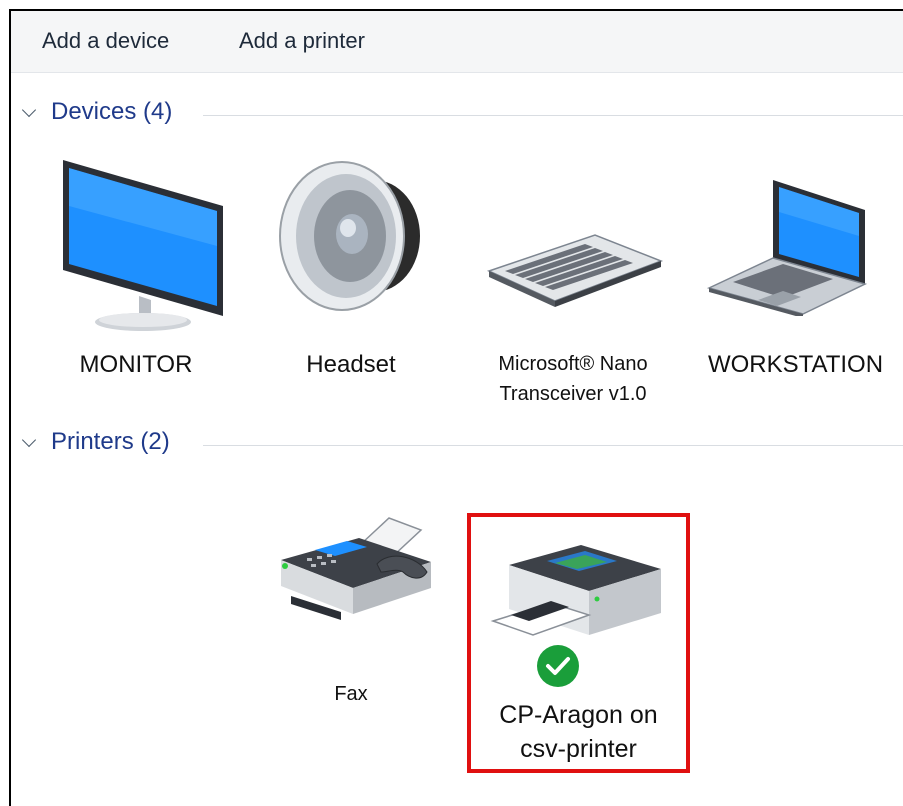 This screenshot has height=806, width=903. Describe the element at coordinates (575, 270) in the screenshot. I see `keyboard-icon` at that location.